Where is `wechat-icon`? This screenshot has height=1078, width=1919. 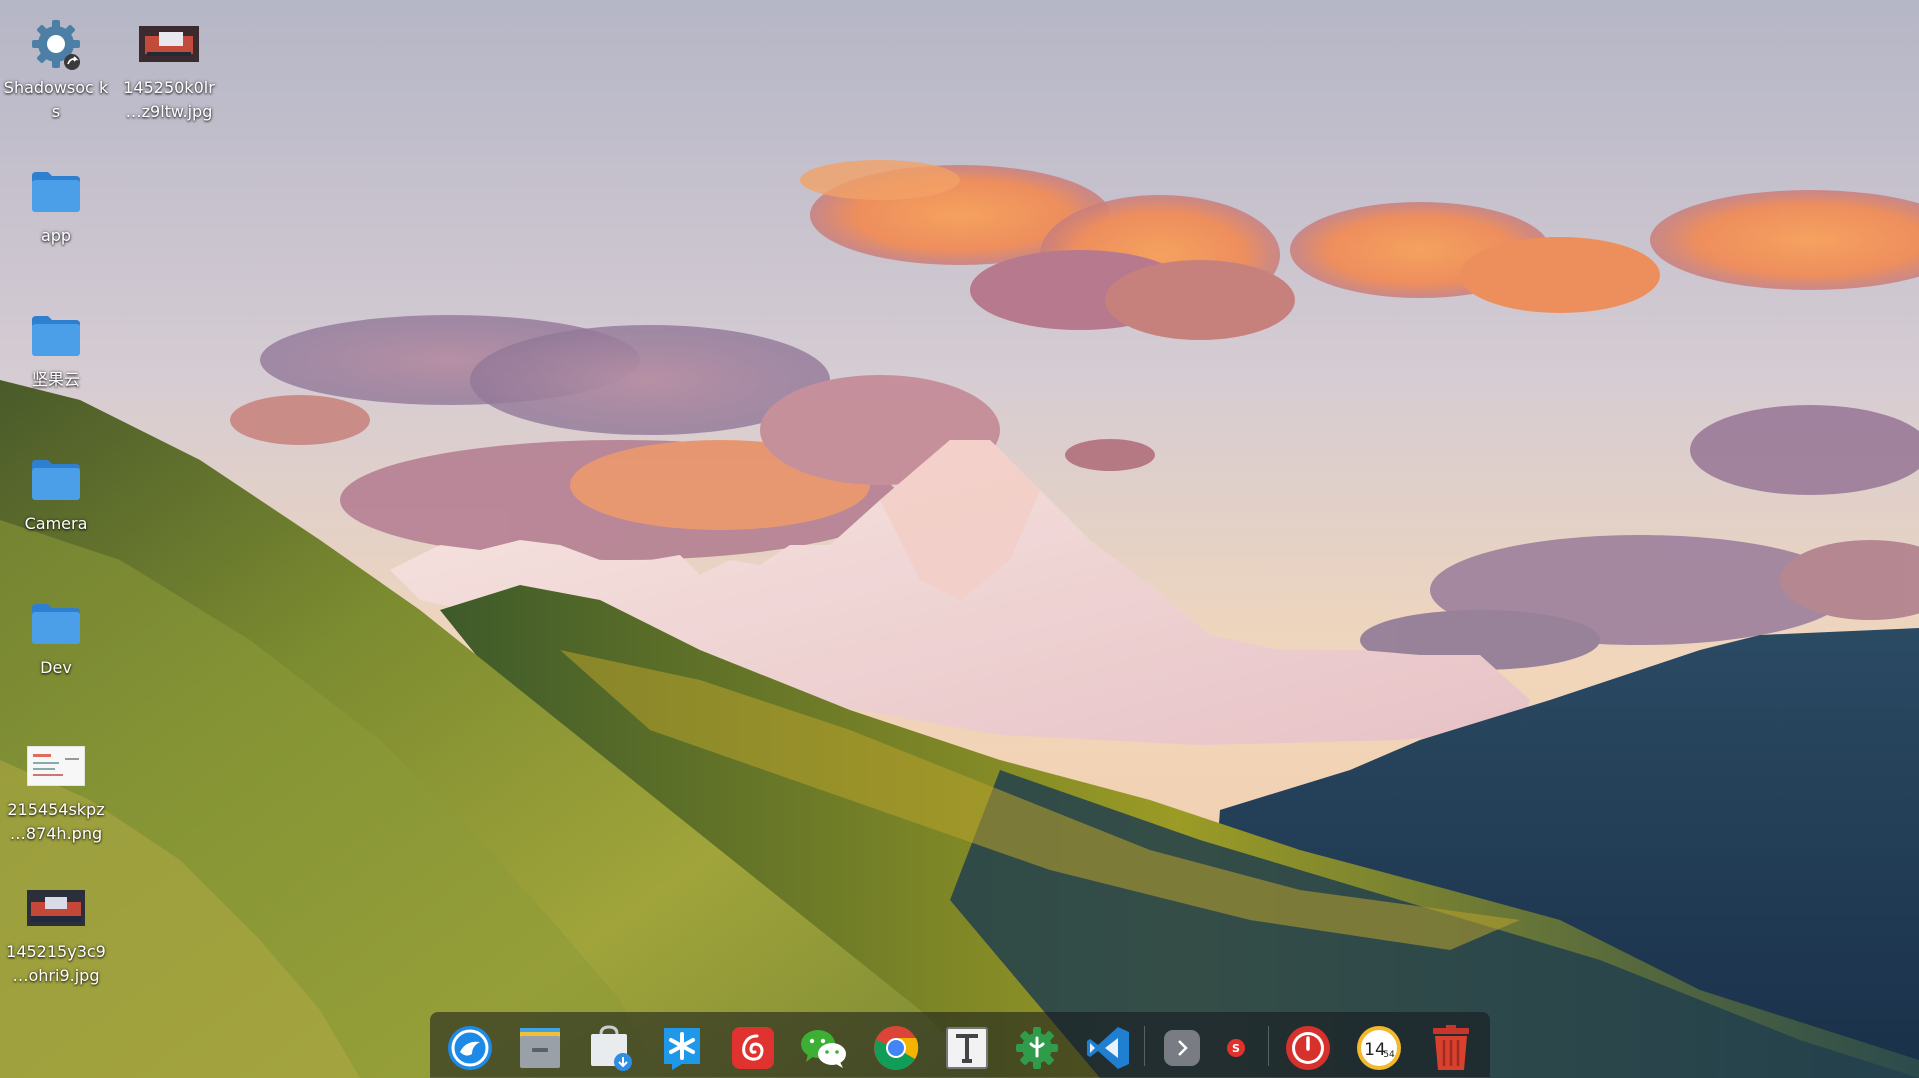 wechat-icon is located at coordinates (823, 1049).